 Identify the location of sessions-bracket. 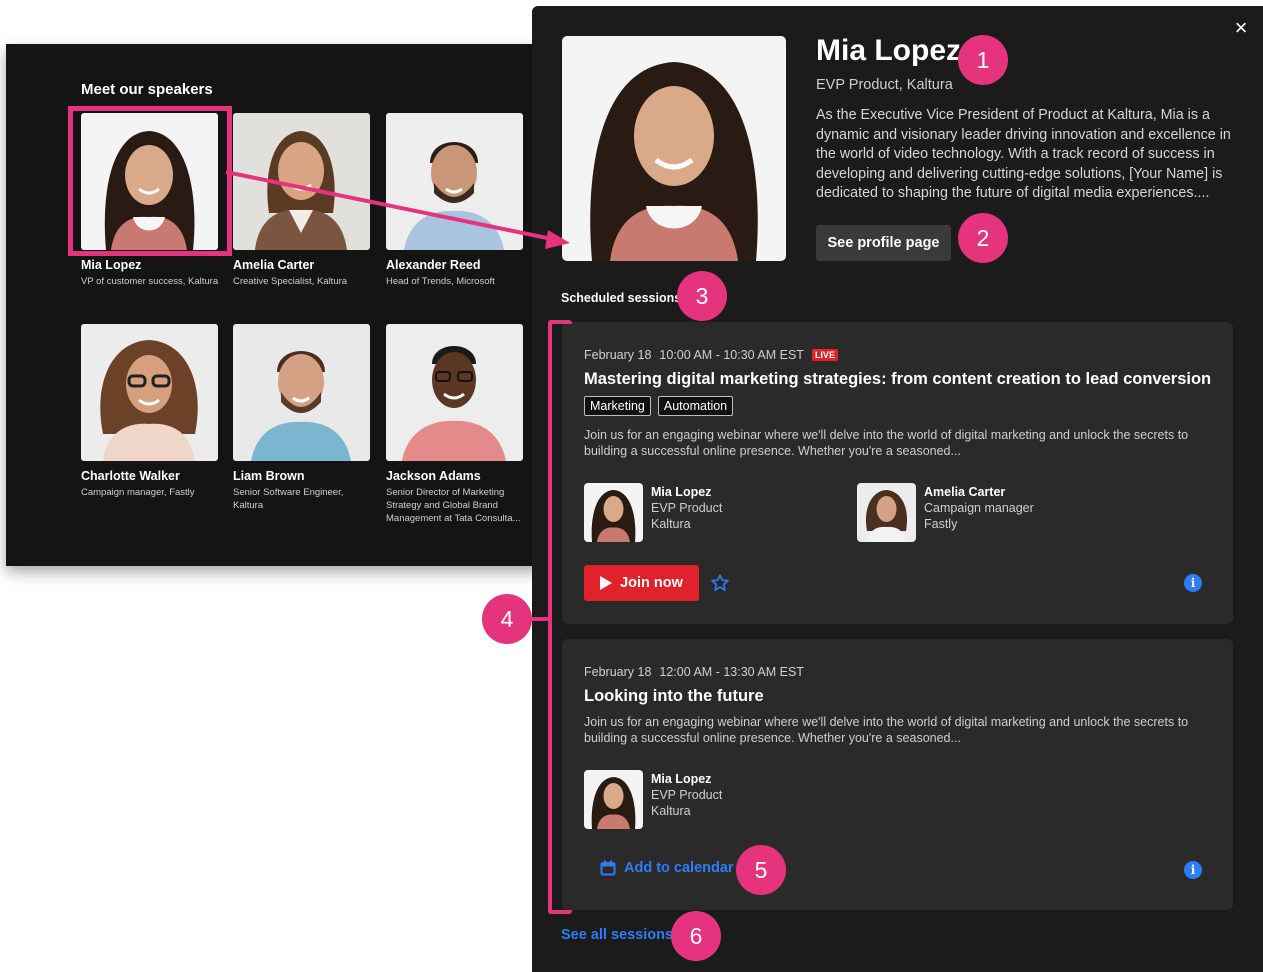
(560, 617).